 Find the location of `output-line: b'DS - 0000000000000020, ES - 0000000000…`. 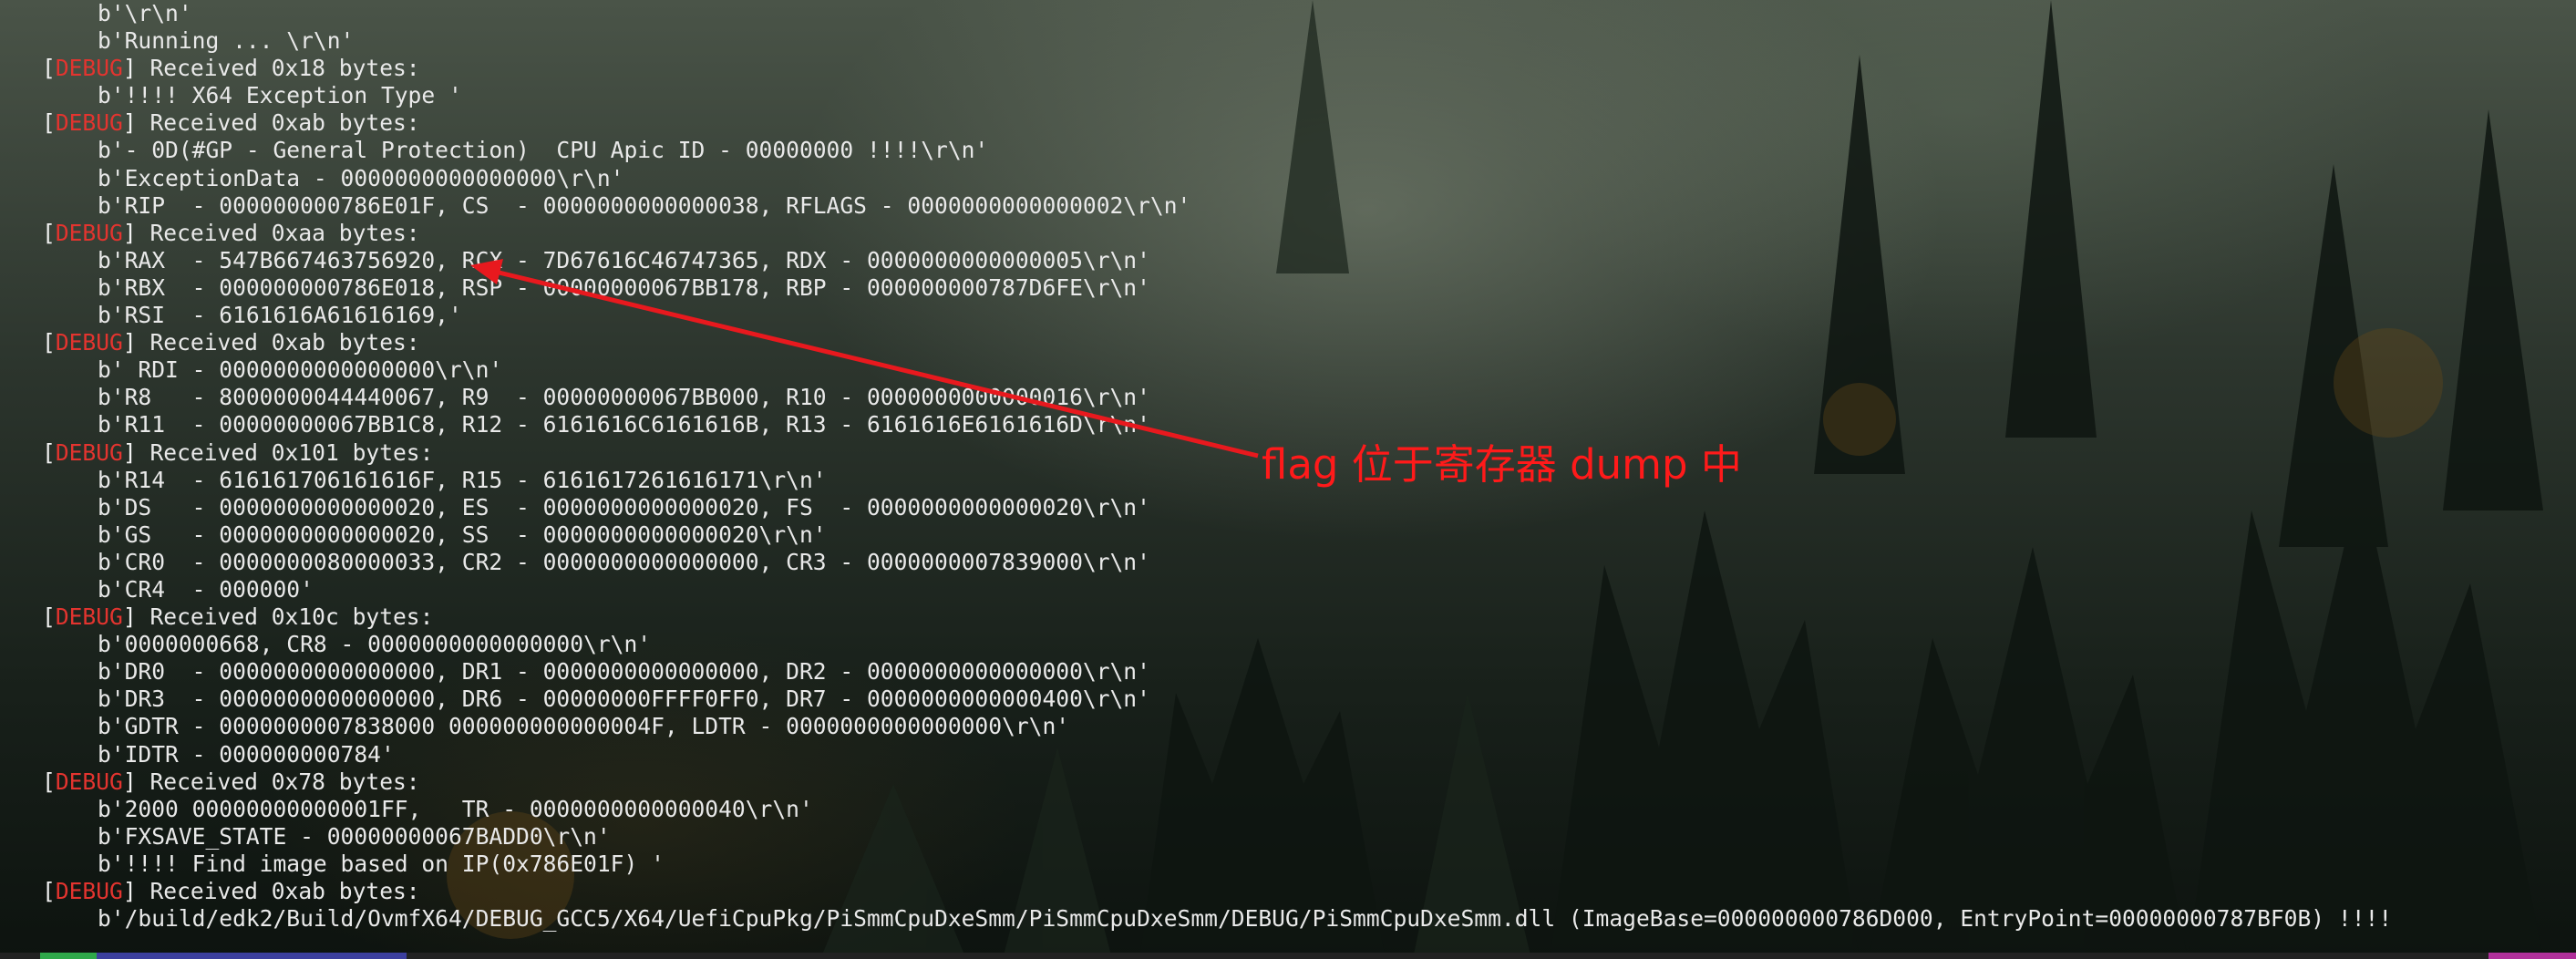

output-line: b'DS - 0000000000000020, ES - 0000000000… is located at coordinates (624, 507).